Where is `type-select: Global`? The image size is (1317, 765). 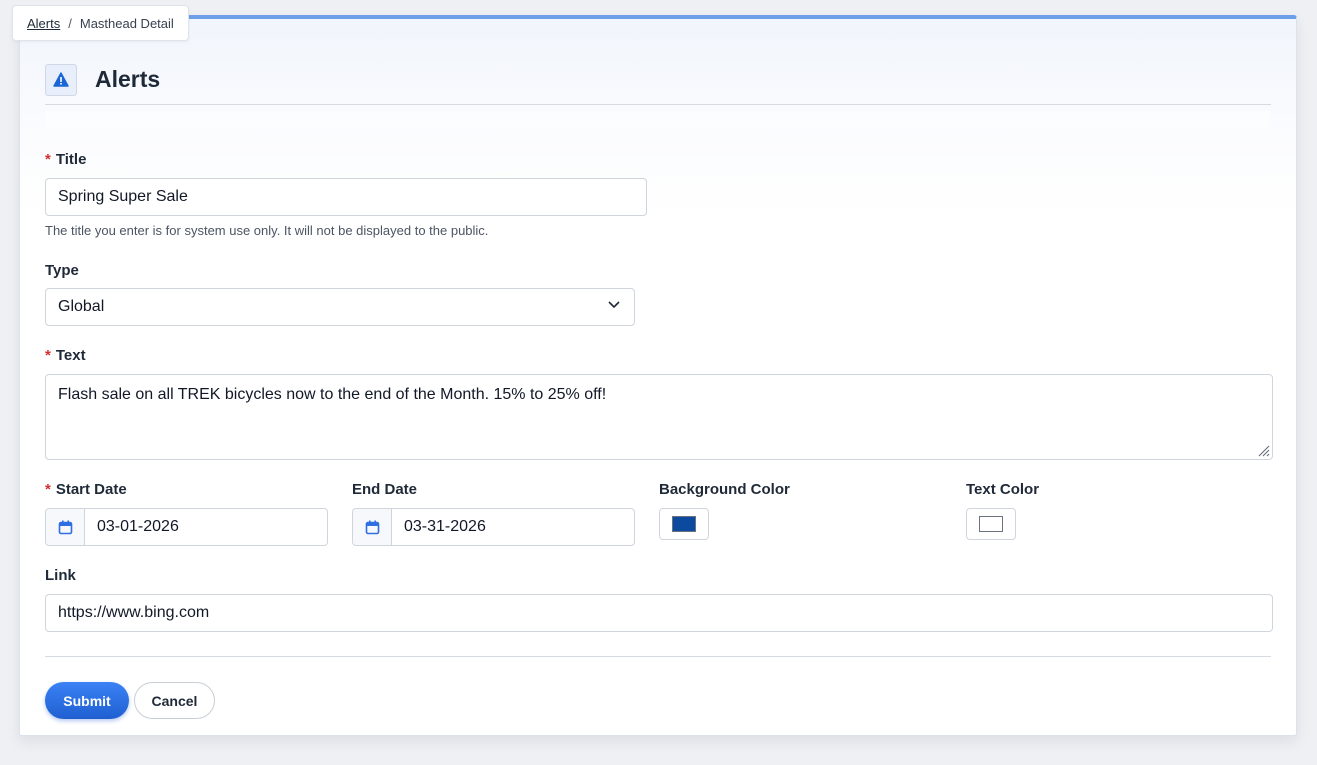 type-select: Global is located at coordinates (340, 307).